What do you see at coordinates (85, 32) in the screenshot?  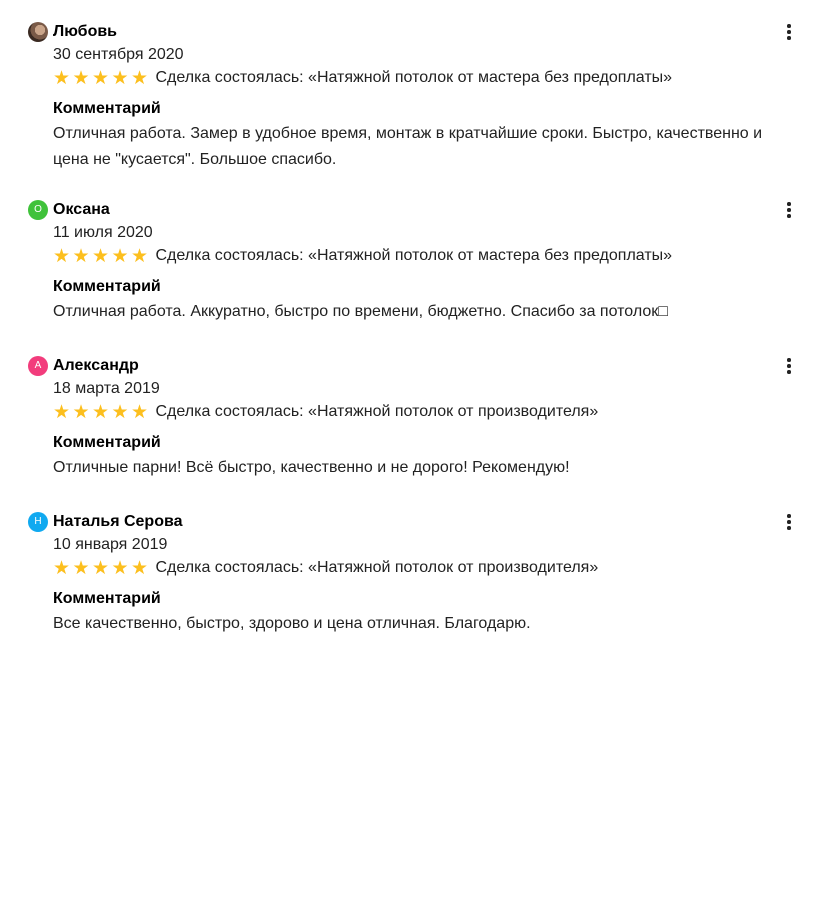 I see `author-name: Любовь` at bounding box center [85, 32].